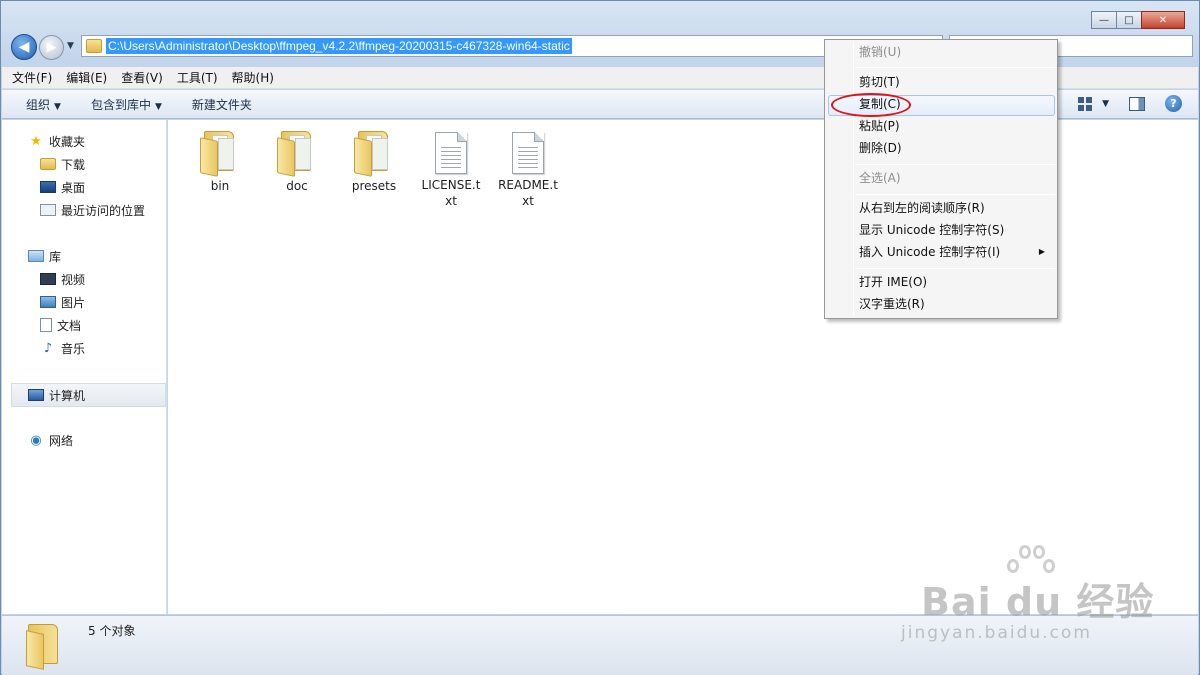  I want to click on file-name: presets, so click(374, 186).